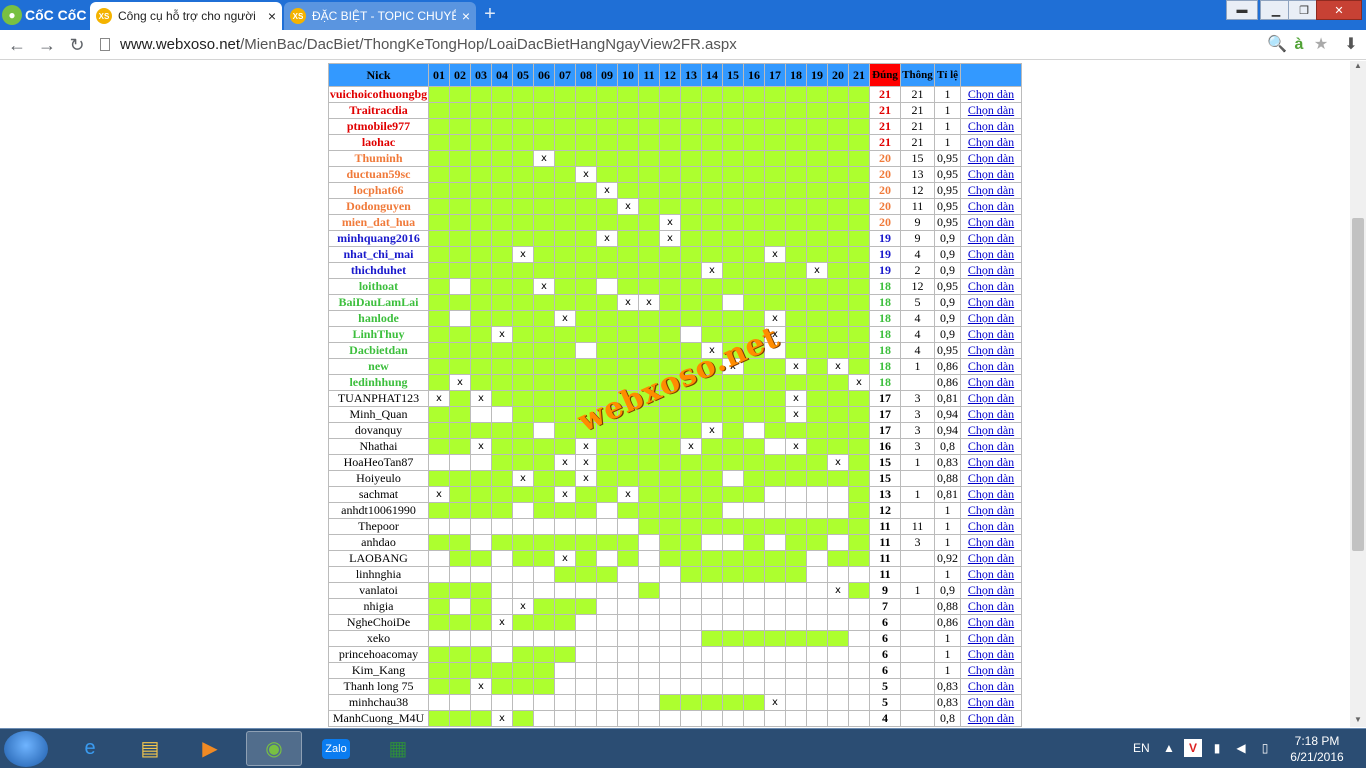  I want to click on download-icon: ⬇, so click(1351, 45).